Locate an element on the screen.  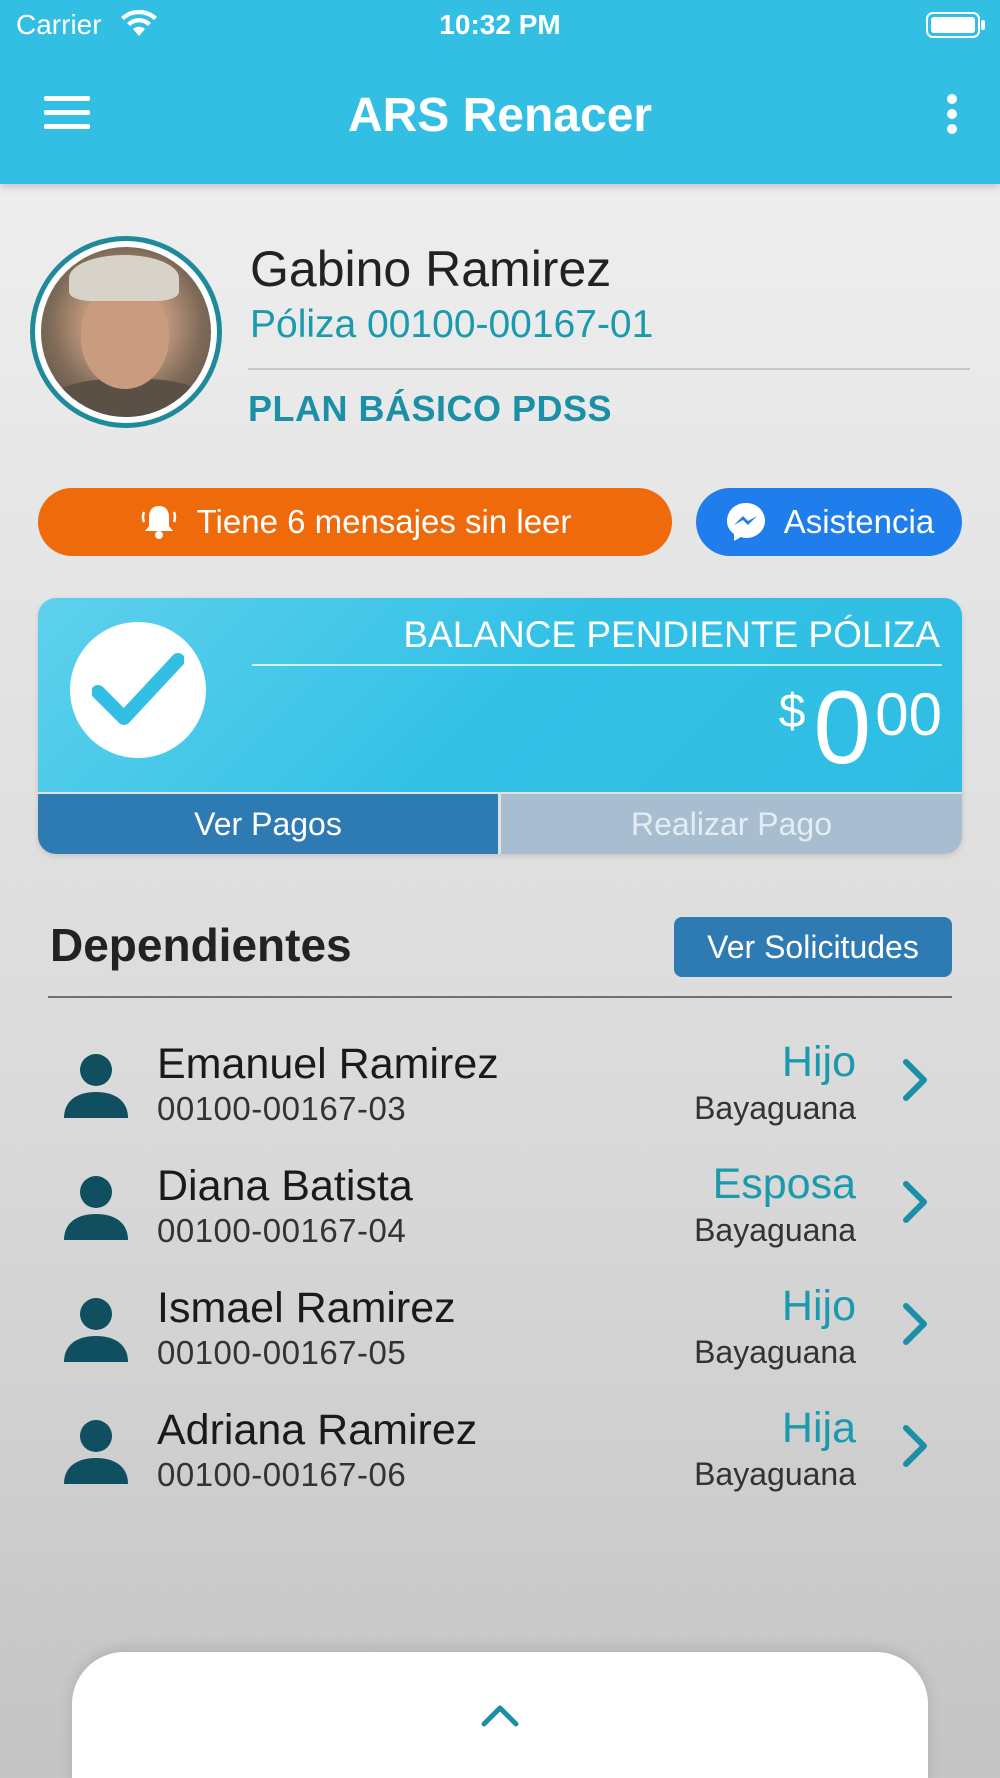
app-title: ARS Renacer is located at coordinates (500, 115).